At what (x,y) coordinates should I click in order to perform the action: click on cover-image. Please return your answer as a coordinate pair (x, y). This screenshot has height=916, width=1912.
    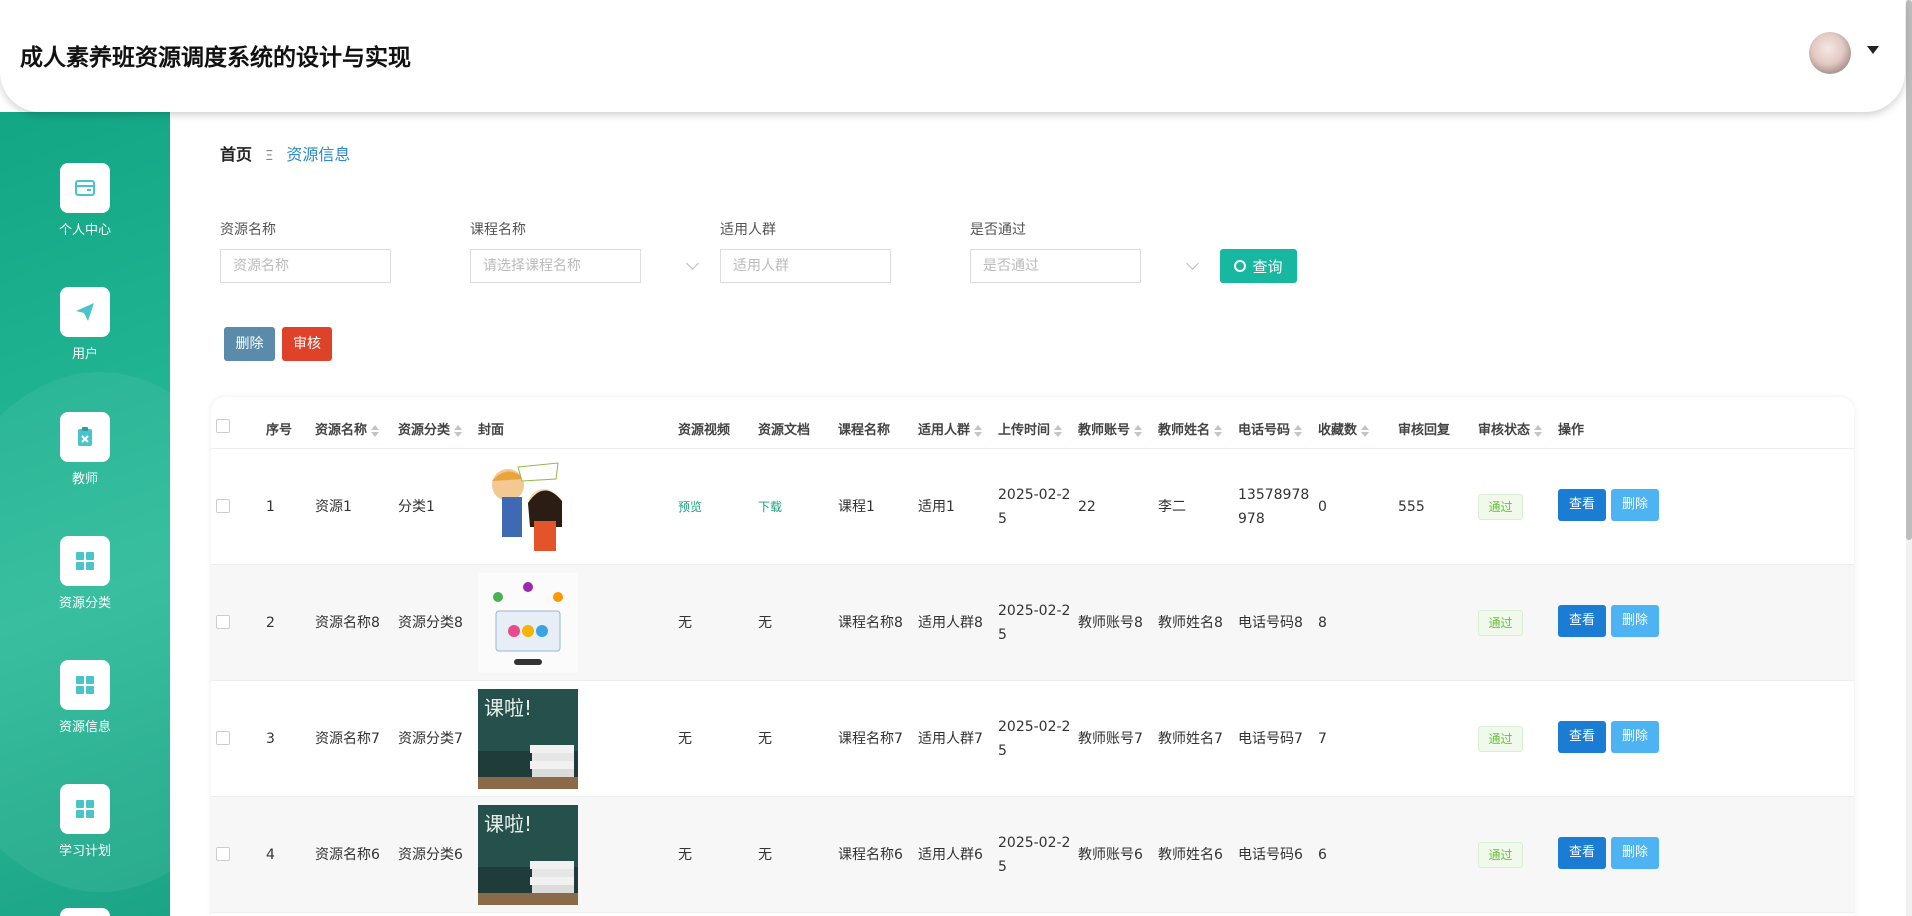
    Looking at the image, I should click on (528, 507).